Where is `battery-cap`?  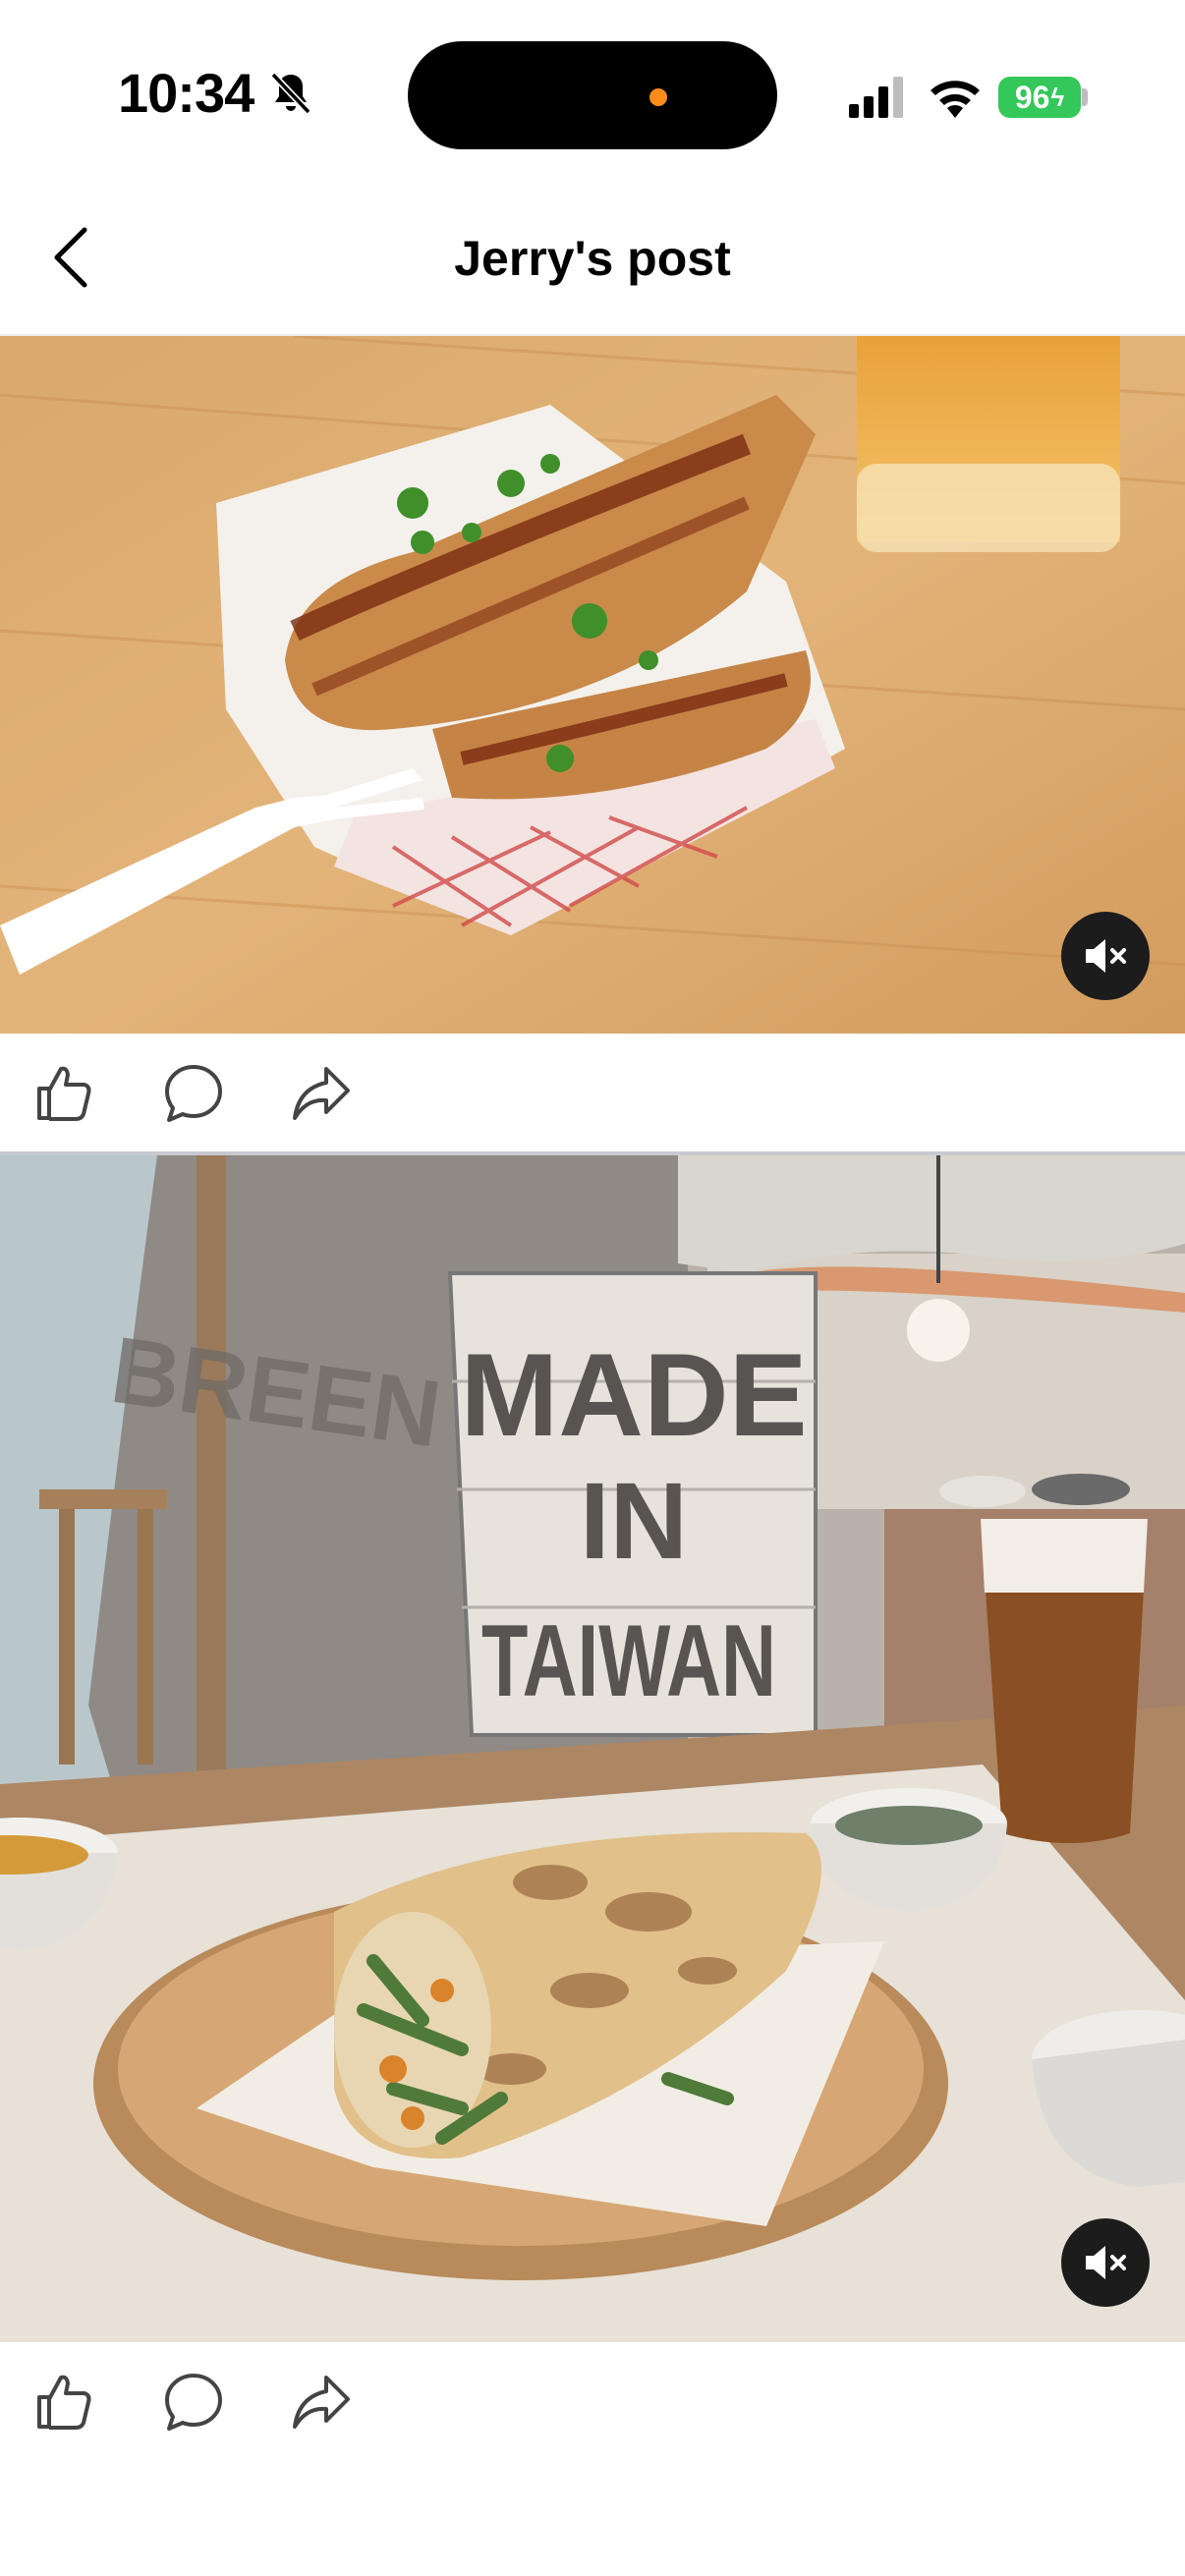
battery-cap is located at coordinates (1085, 97).